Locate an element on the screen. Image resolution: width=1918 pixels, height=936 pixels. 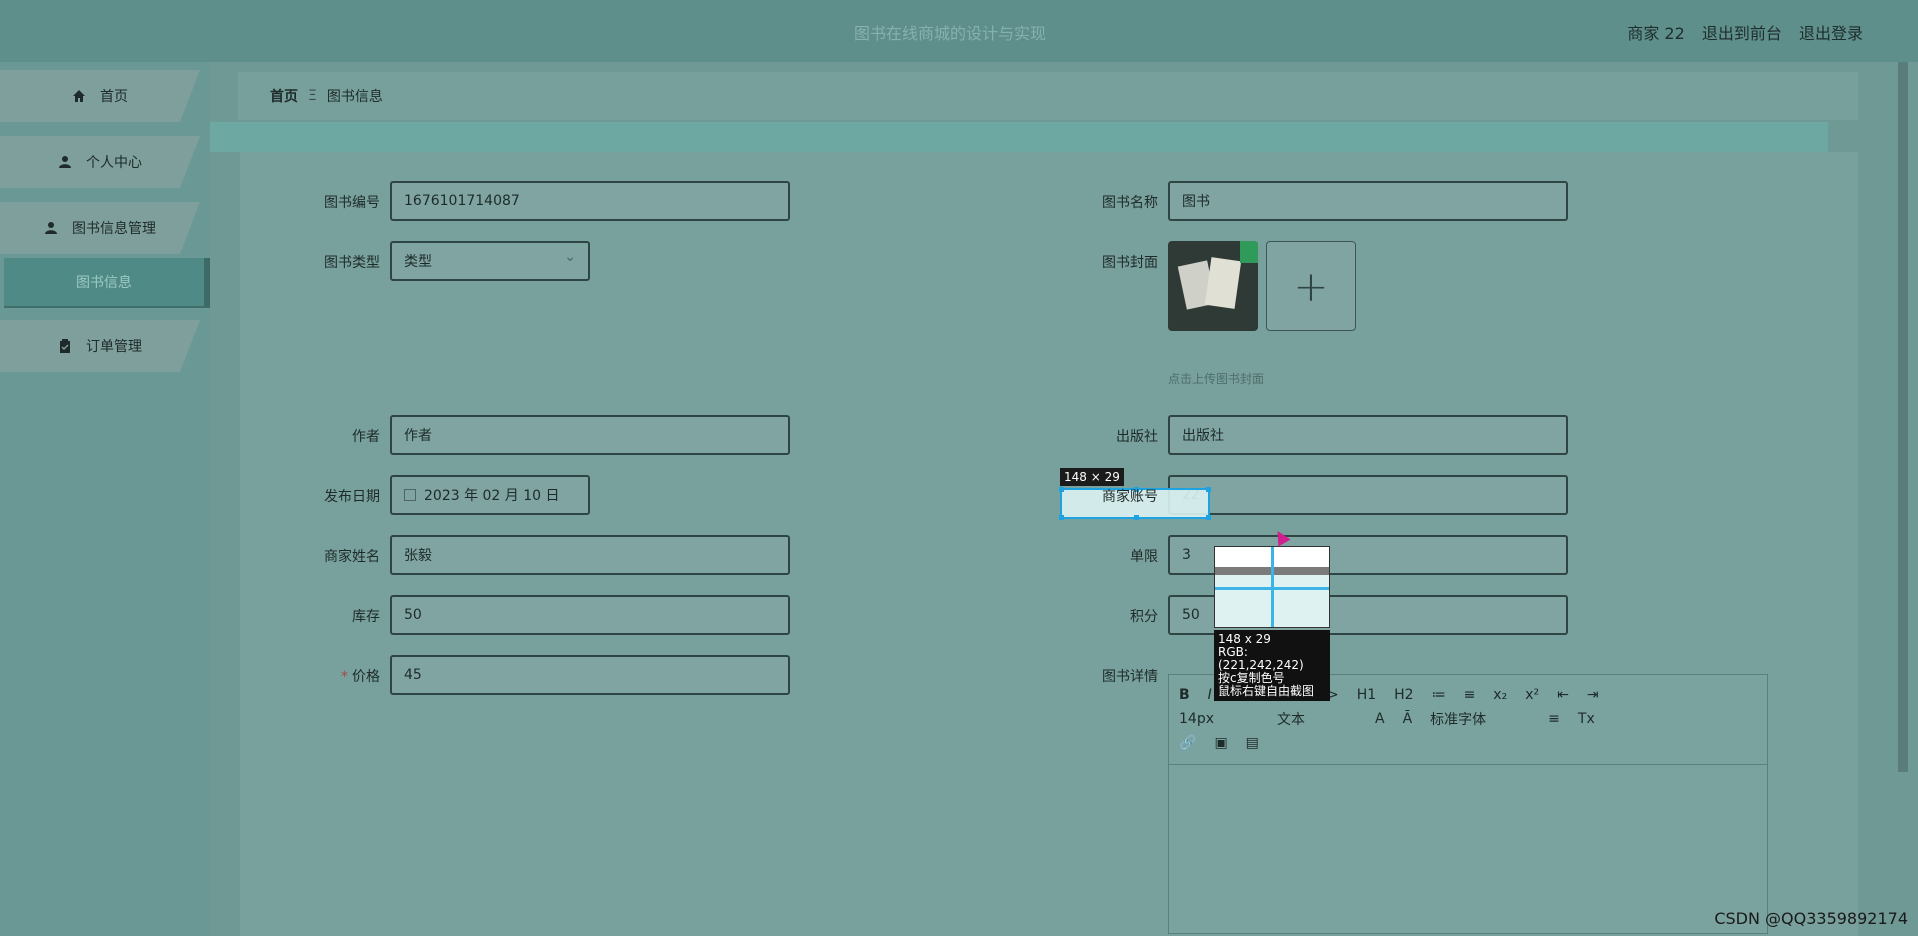
h2-button: H2 is located at coordinates (1403, 695).